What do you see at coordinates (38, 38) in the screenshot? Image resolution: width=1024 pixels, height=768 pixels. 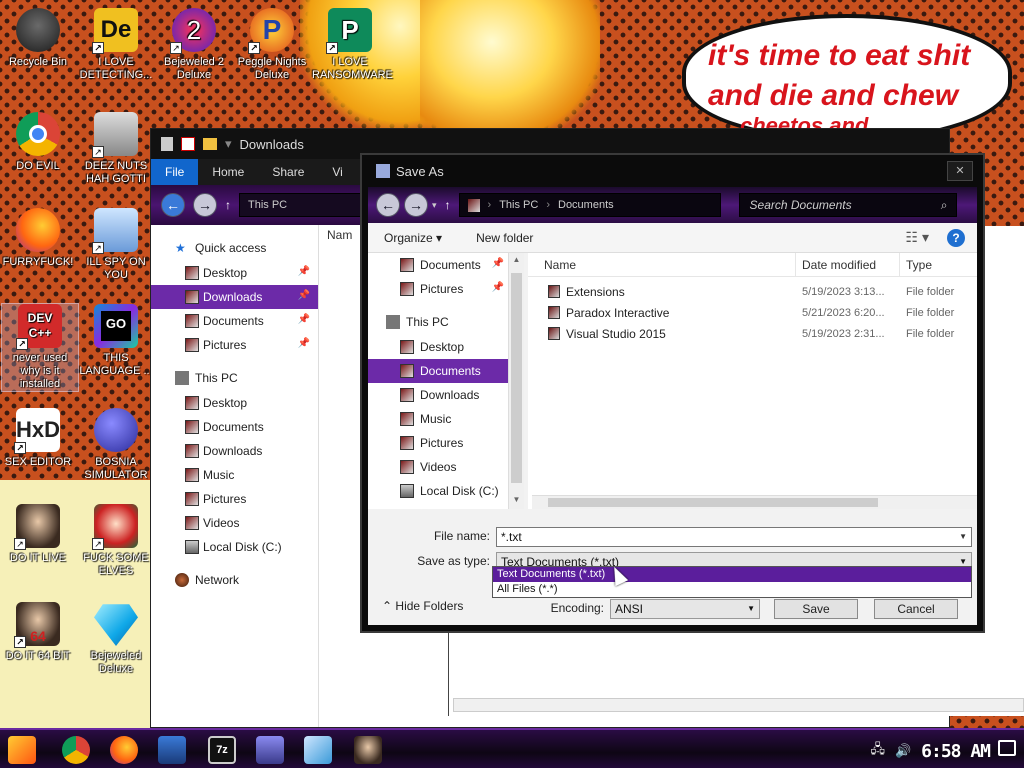 I see `desktop-icon-recycle-bin: Recycle Bin` at bounding box center [38, 38].